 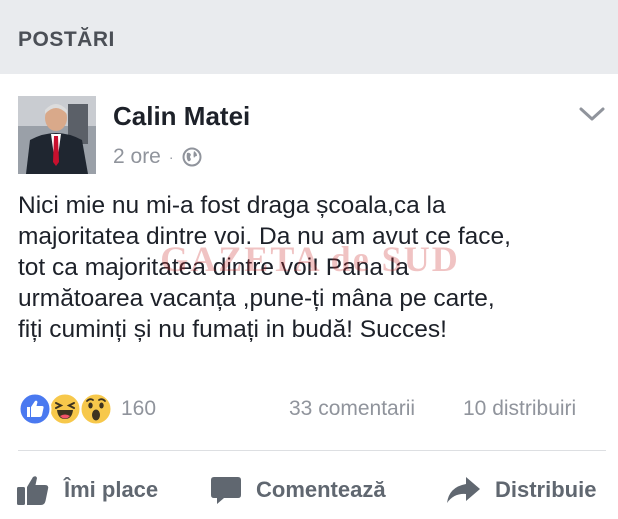 I want to click on like-reaction-icon, so click(x=35, y=409).